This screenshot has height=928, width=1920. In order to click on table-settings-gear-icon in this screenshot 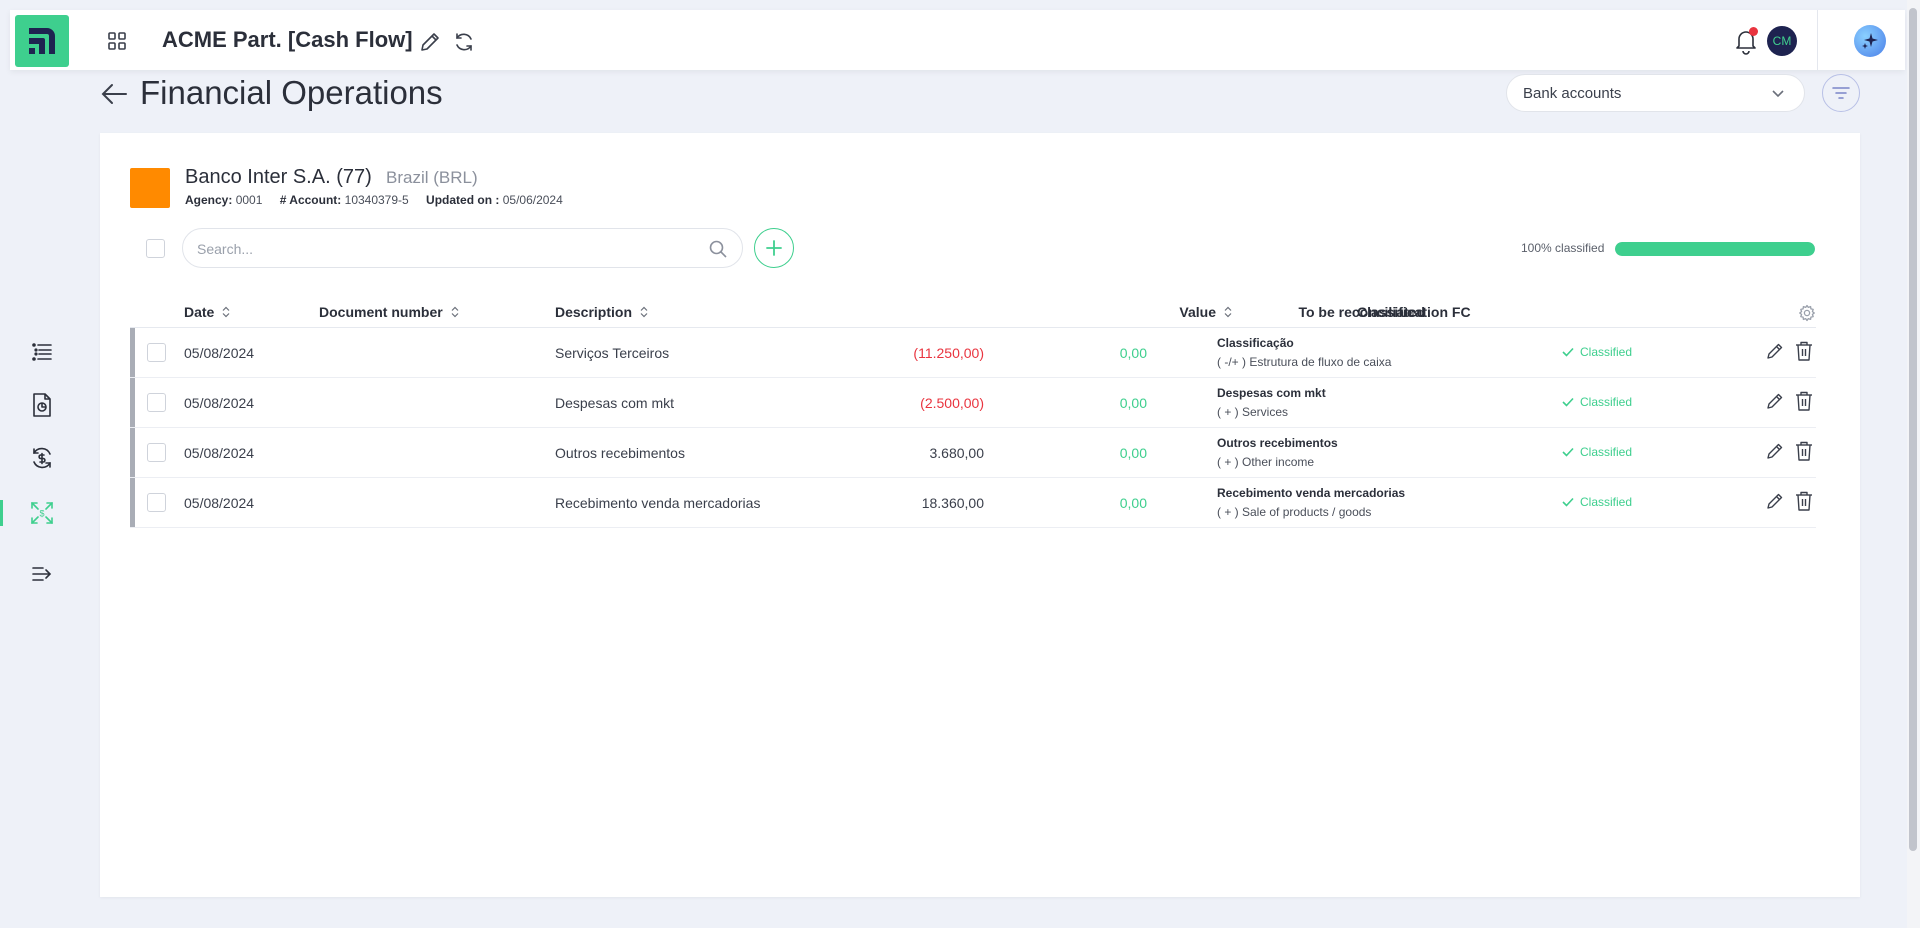, I will do `click(1807, 313)`.